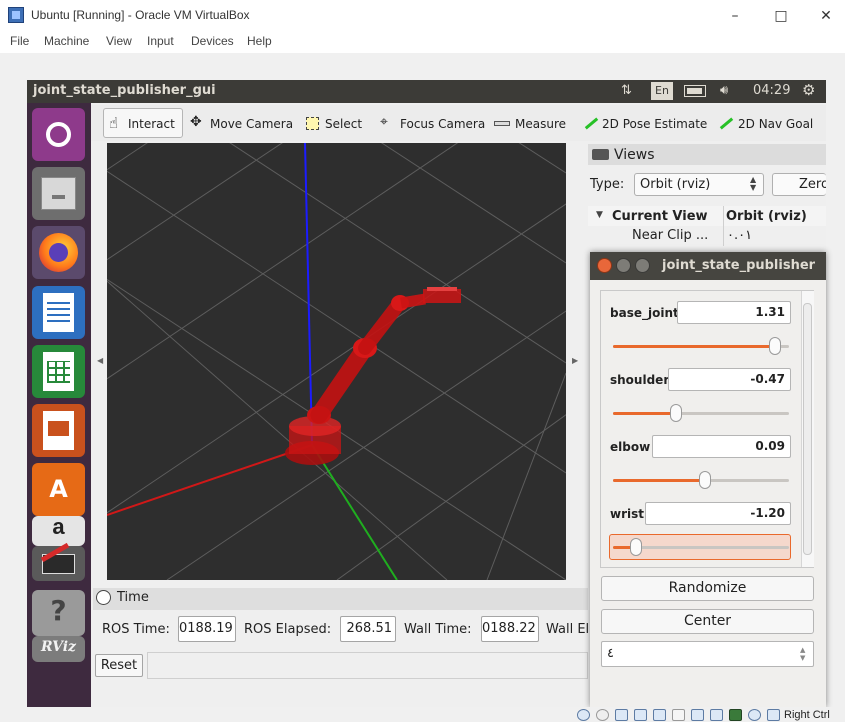 The image size is (845, 722). I want to click on dialog-minimize-icon, so click(623, 265).